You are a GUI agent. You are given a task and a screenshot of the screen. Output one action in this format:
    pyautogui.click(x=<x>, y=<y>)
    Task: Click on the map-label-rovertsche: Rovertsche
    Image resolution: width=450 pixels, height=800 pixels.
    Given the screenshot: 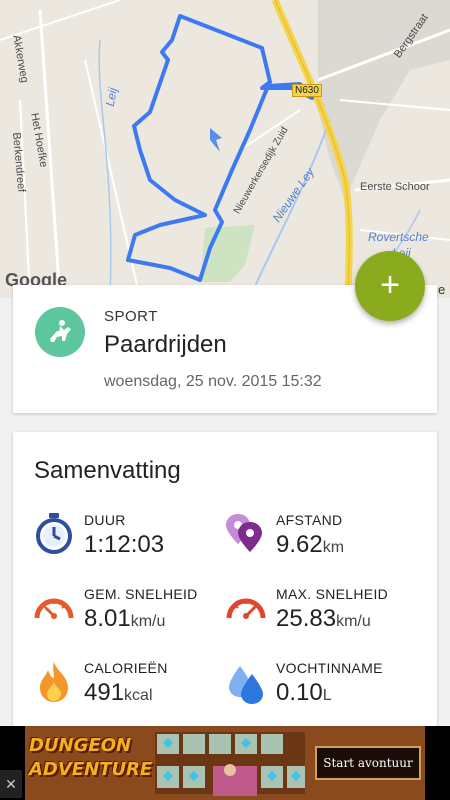 What is the action you would take?
    pyautogui.click(x=398, y=237)
    